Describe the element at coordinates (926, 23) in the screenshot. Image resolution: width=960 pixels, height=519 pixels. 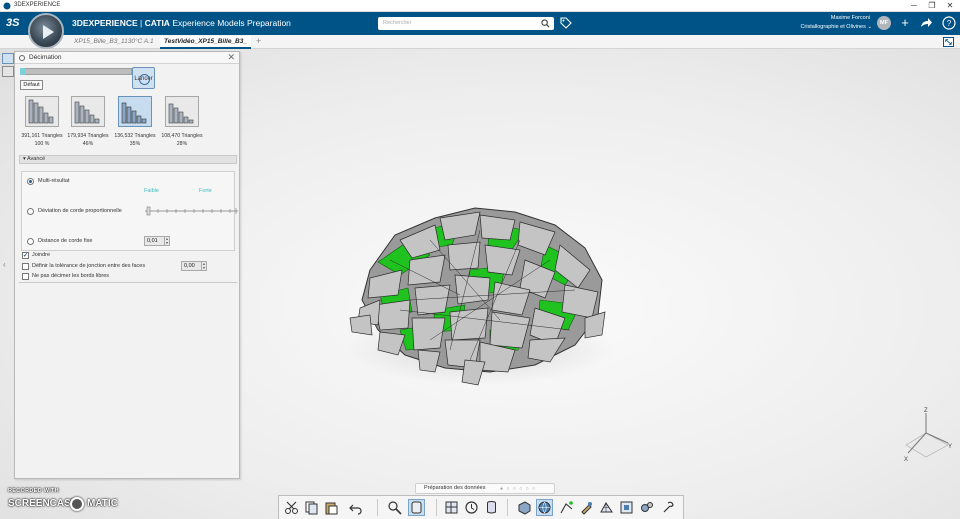
I see `share-icon` at that location.